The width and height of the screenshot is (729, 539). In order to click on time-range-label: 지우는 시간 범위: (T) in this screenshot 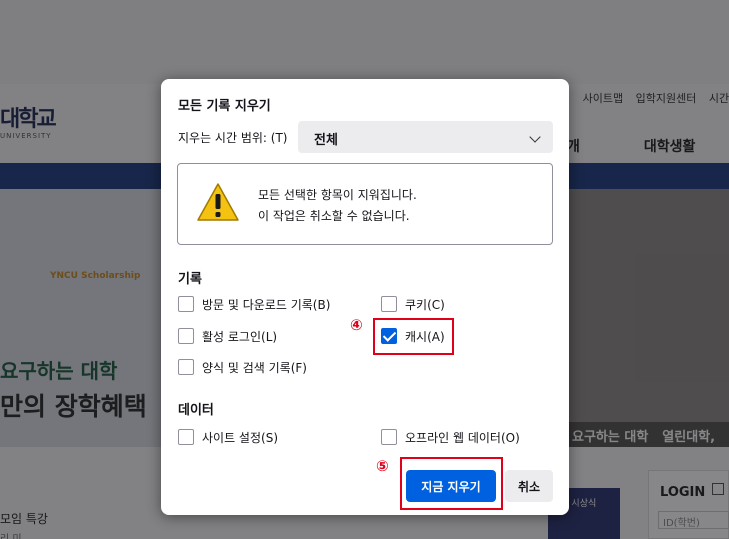, I will do `click(233, 138)`.